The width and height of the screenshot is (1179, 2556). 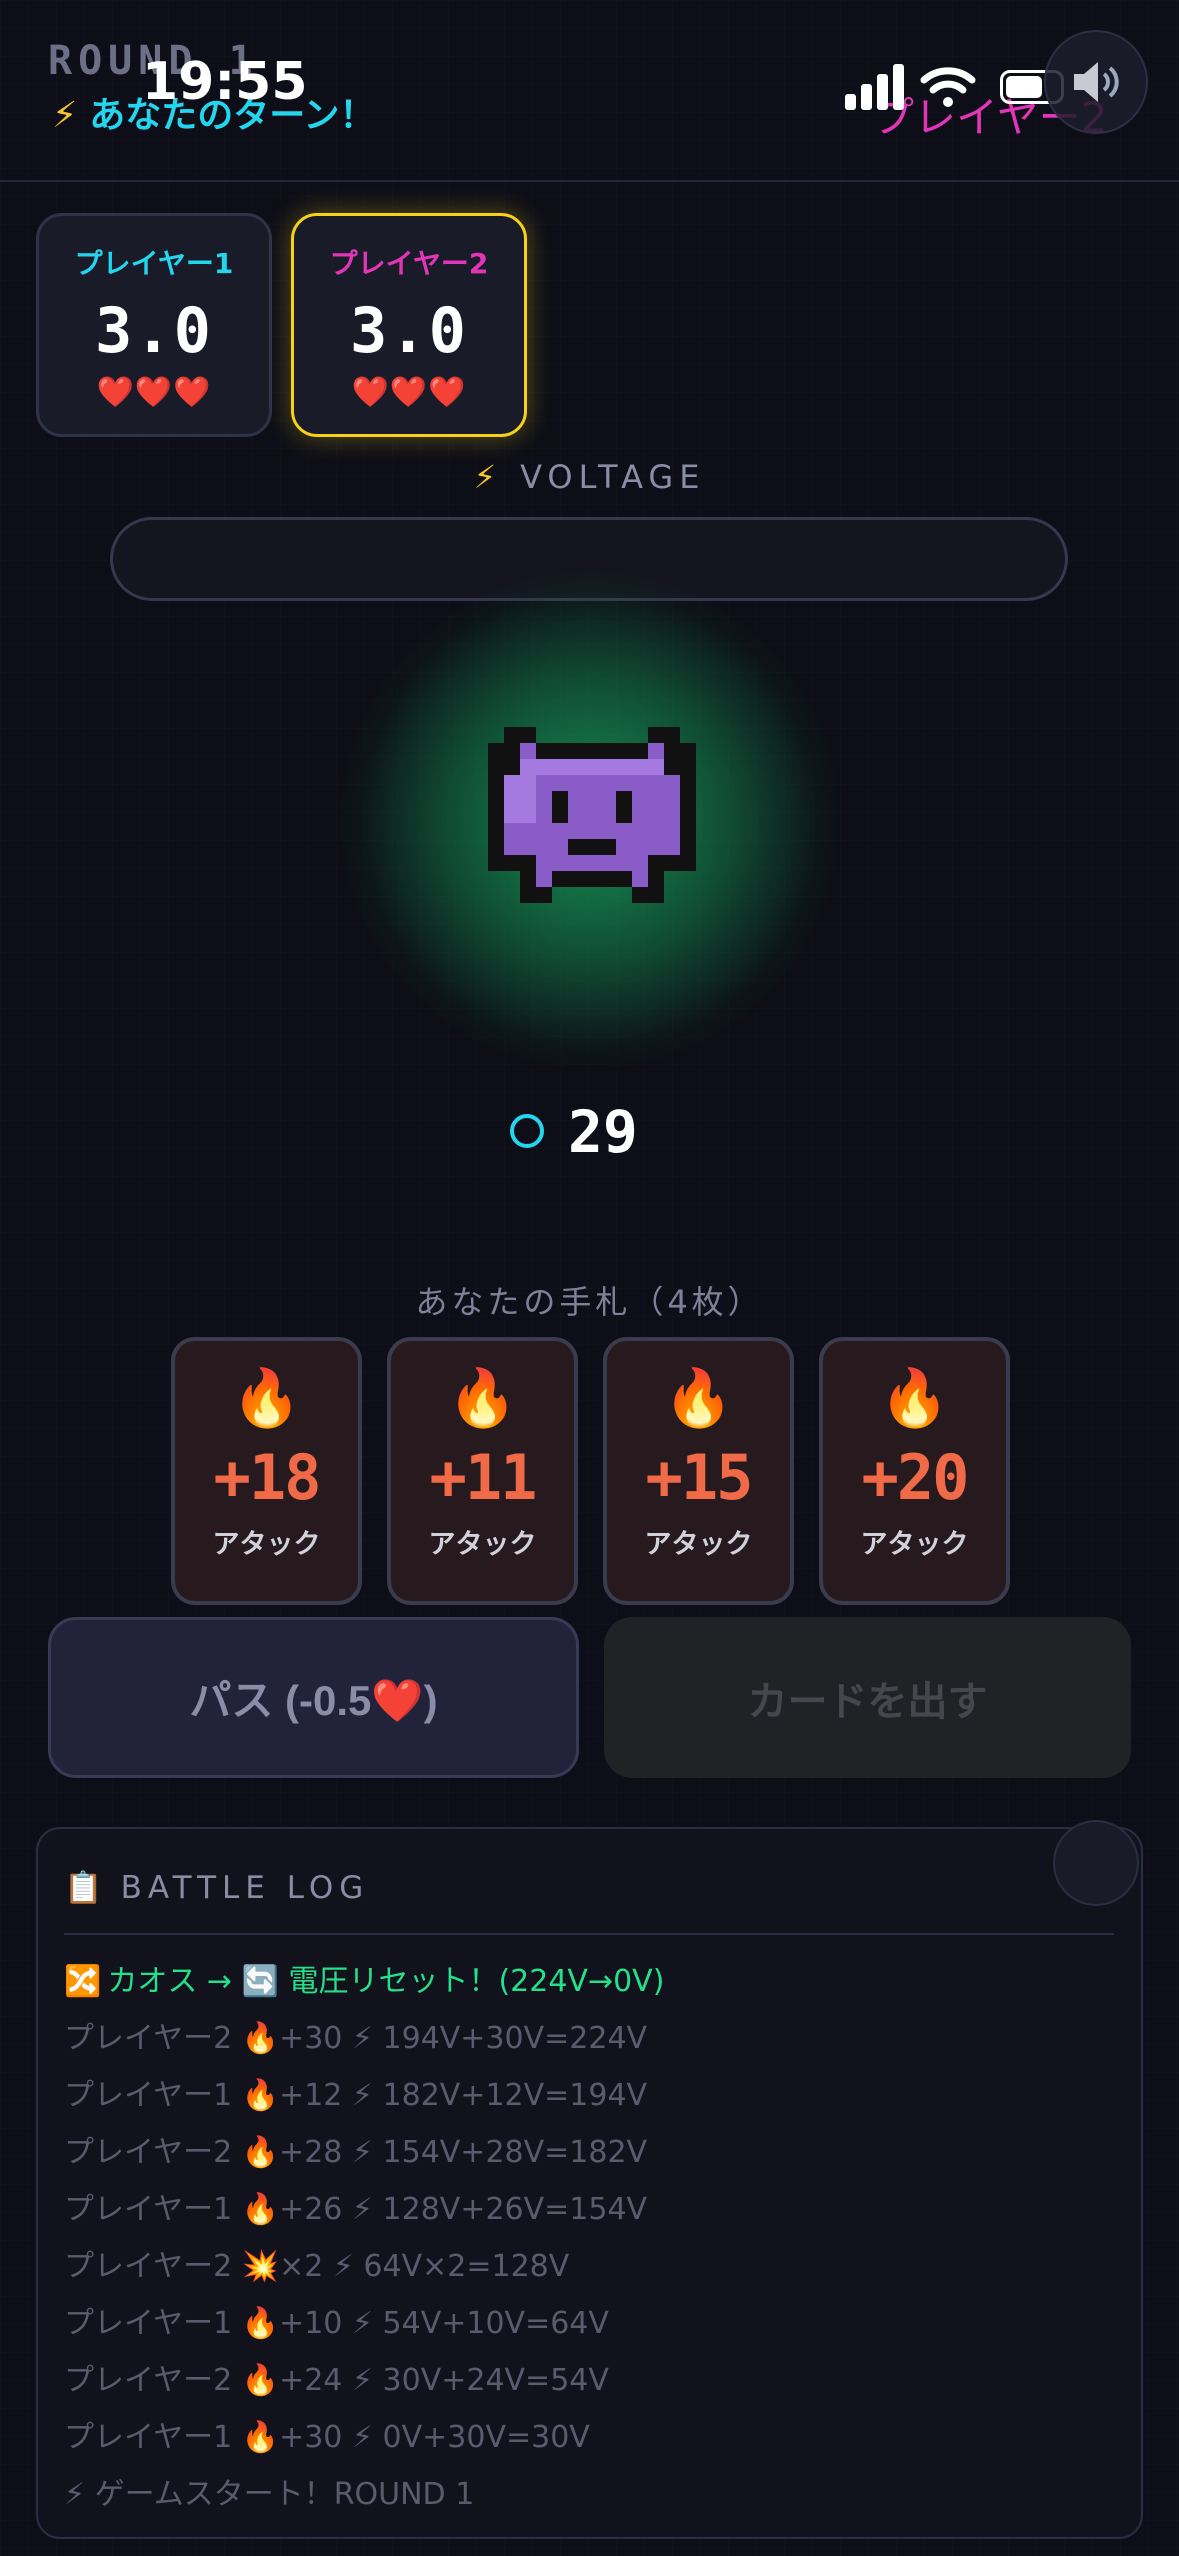 I want to click on hand-card: 🔥 +11 アタック, so click(x=482, y=1471).